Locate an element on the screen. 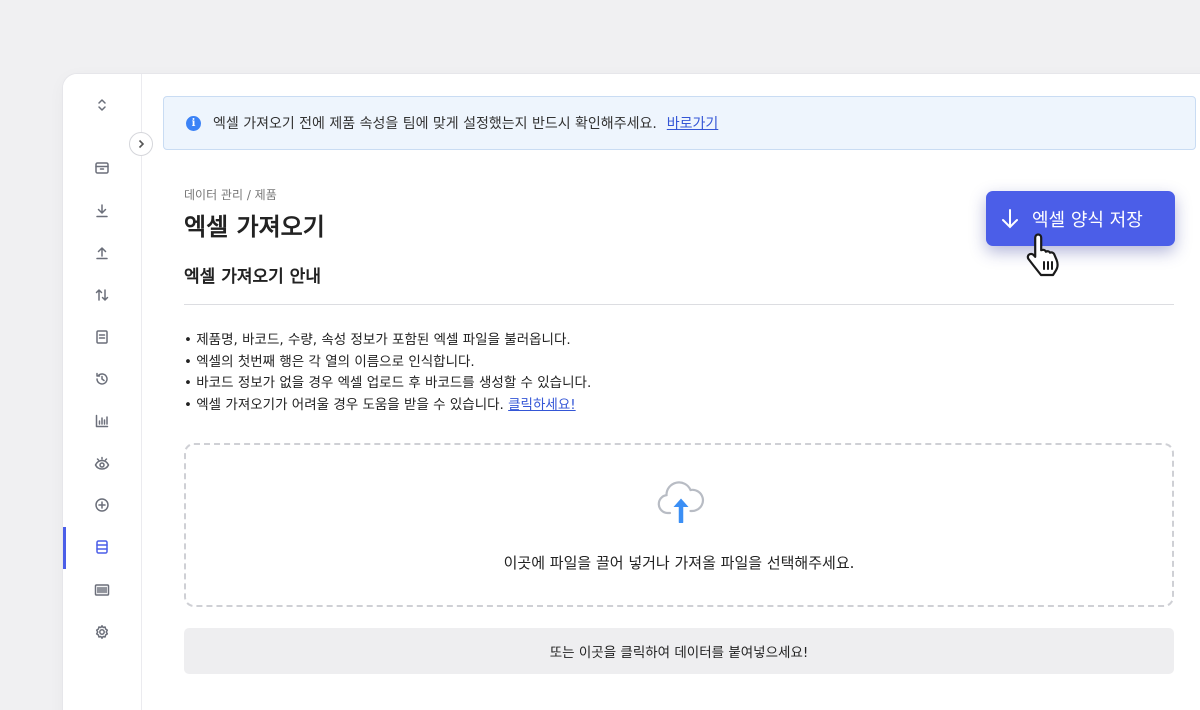 The image size is (1200, 710). chevron-right-icon is located at coordinates (141, 144).